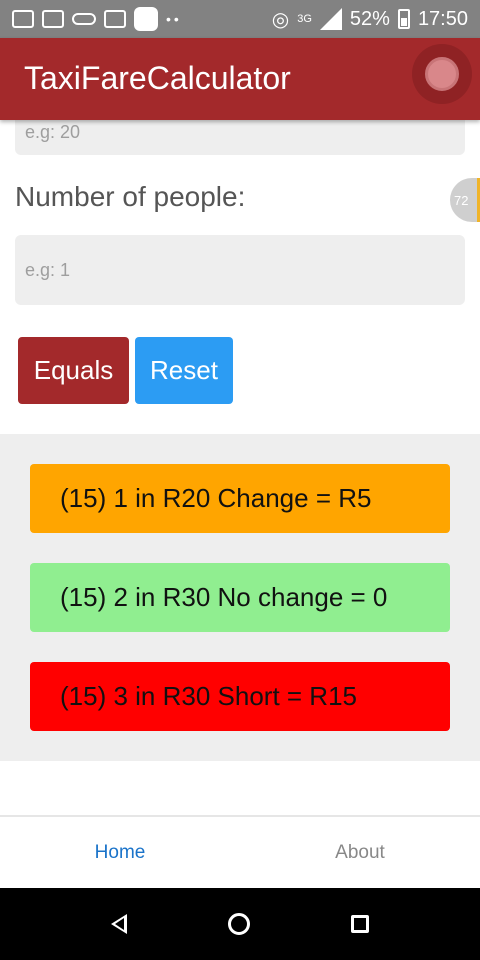  What do you see at coordinates (280, 19) in the screenshot?
I see `hotspot-icon: ◎` at bounding box center [280, 19].